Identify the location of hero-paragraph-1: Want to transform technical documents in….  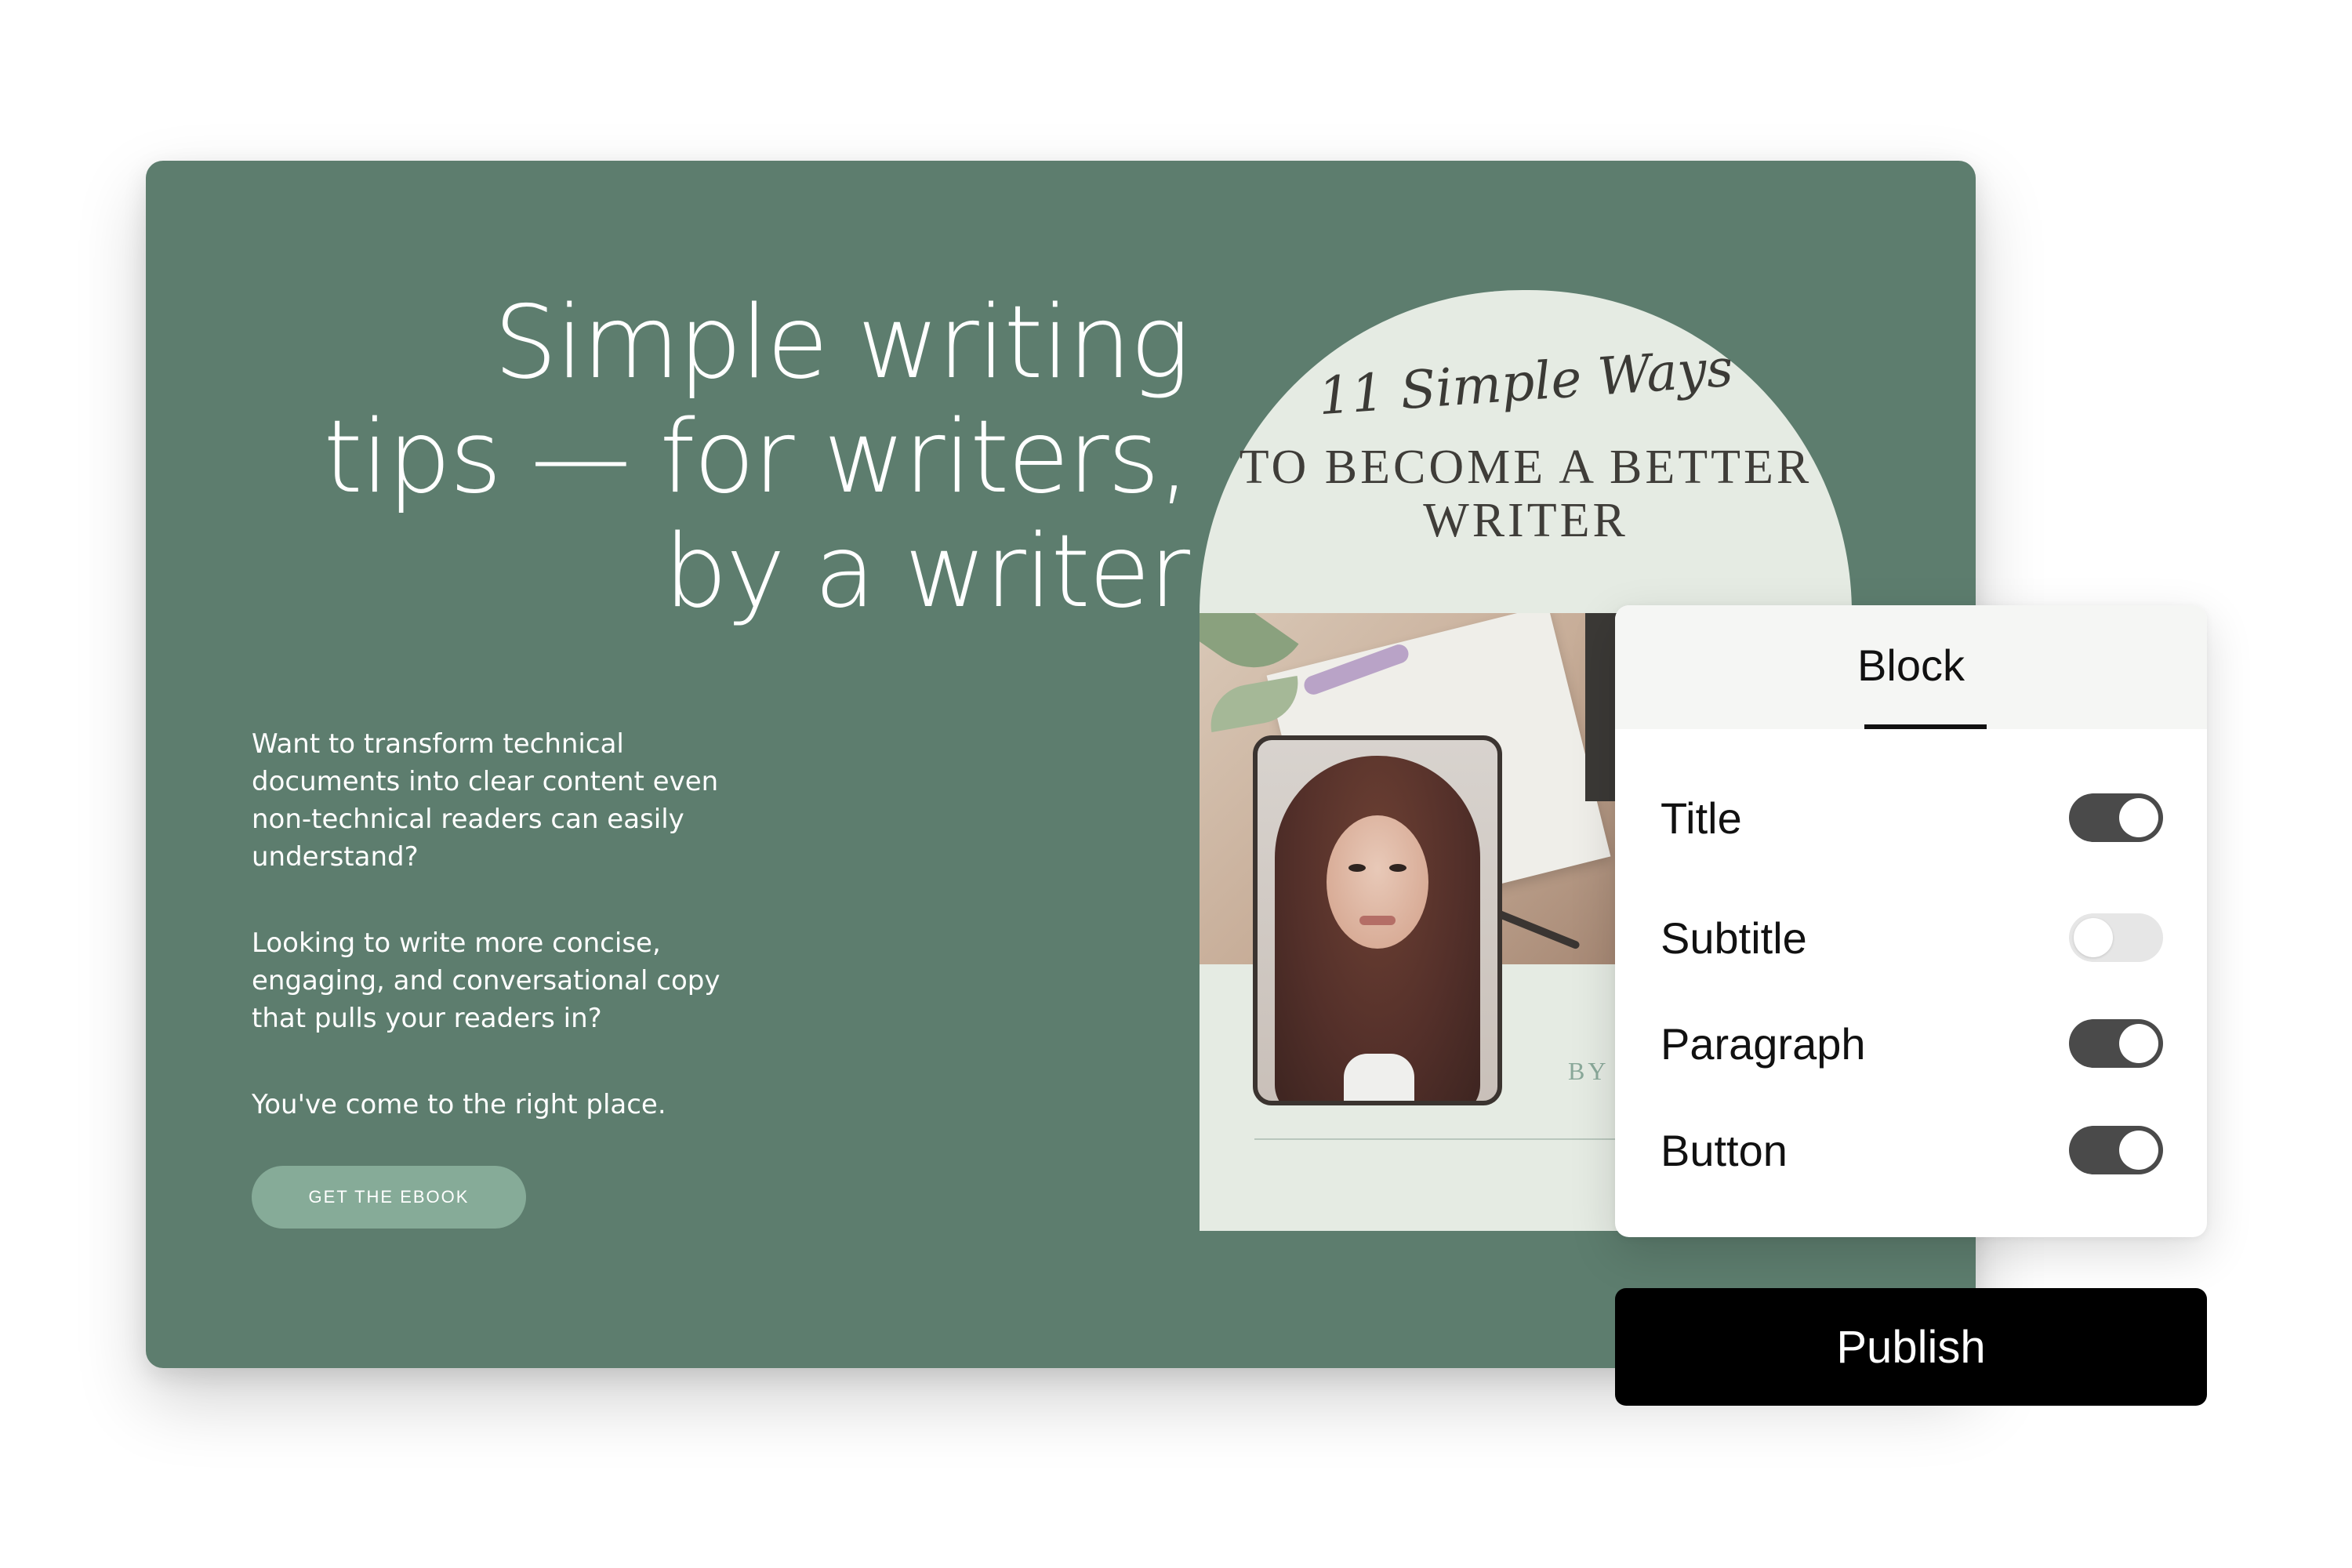
(495, 800).